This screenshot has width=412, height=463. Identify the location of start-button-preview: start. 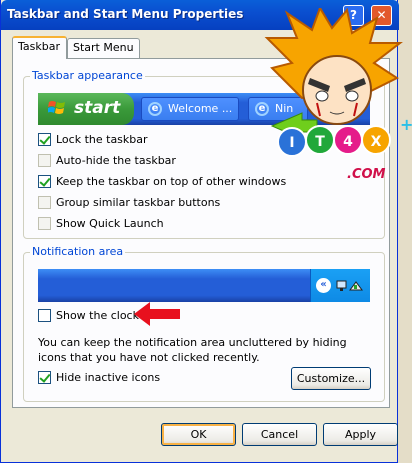
(86, 109).